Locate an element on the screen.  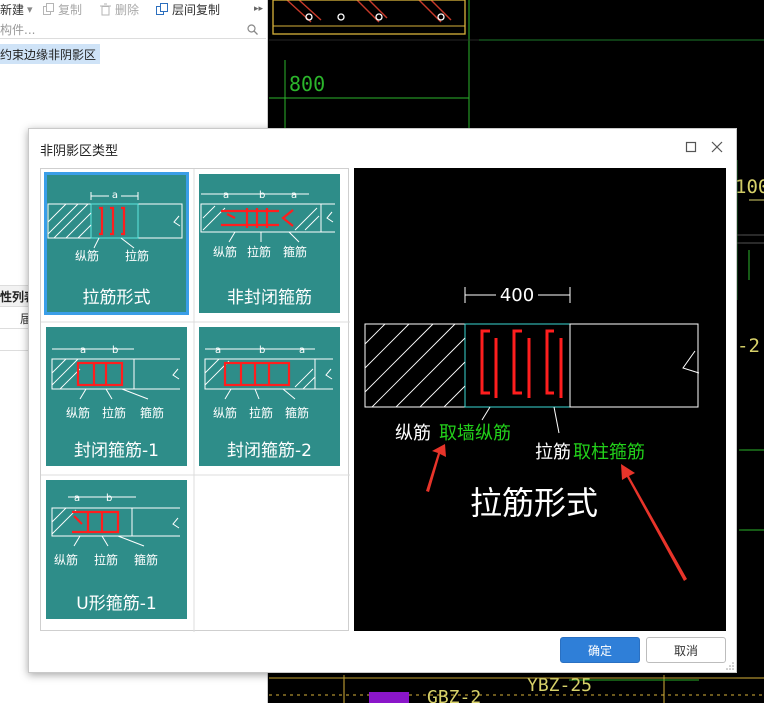
maximize-icon is located at coordinates (691, 147).